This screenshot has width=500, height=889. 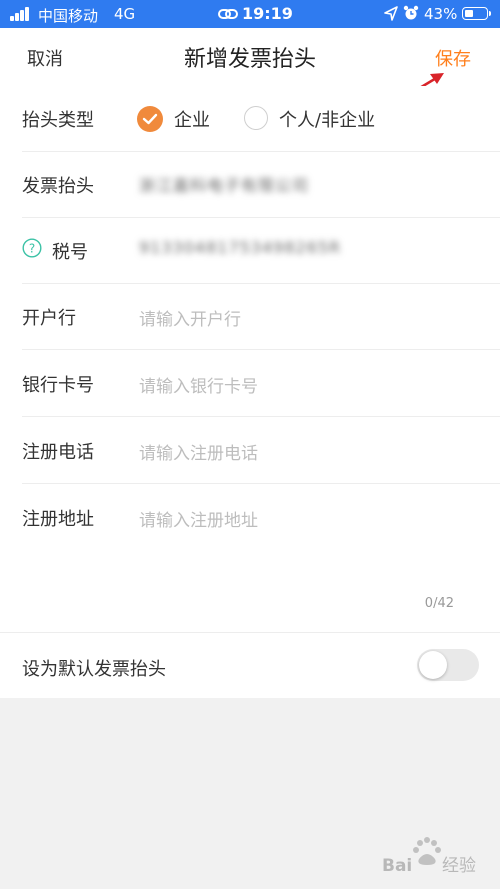 I want to click on bank-card-input: 请输入银行卡号, so click(x=198, y=384).